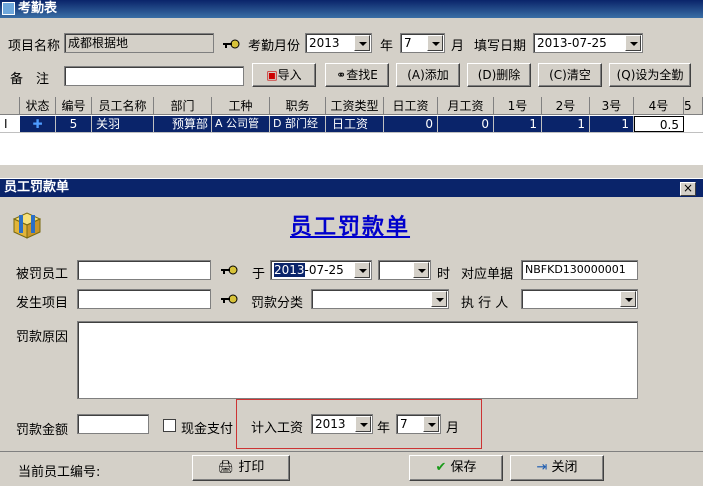  I want to click on row-id: 5, so click(74, 124).